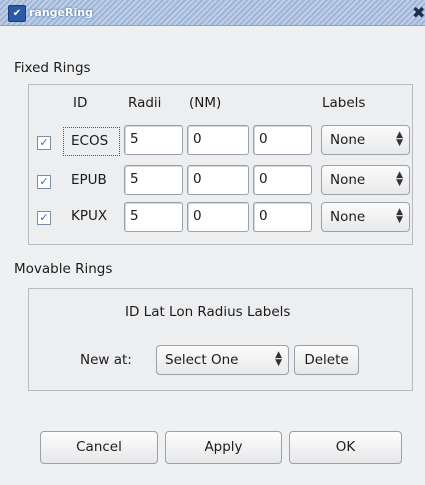  Describe the element at coordinates (145, 103) in the screenshot. I see `header-radii: Radii` at that location.